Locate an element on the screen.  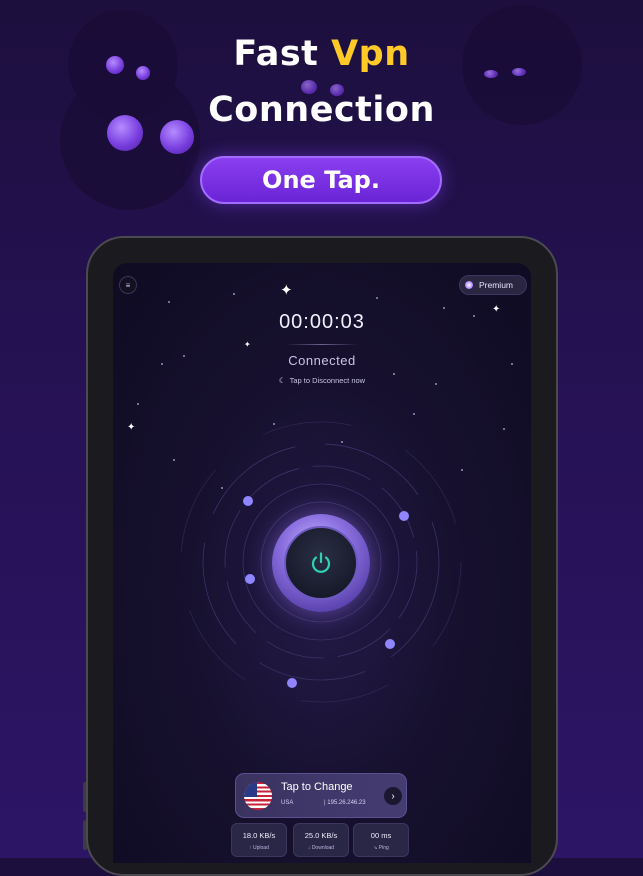
download-label: ↓ Download is located at coordinates (321, 848).